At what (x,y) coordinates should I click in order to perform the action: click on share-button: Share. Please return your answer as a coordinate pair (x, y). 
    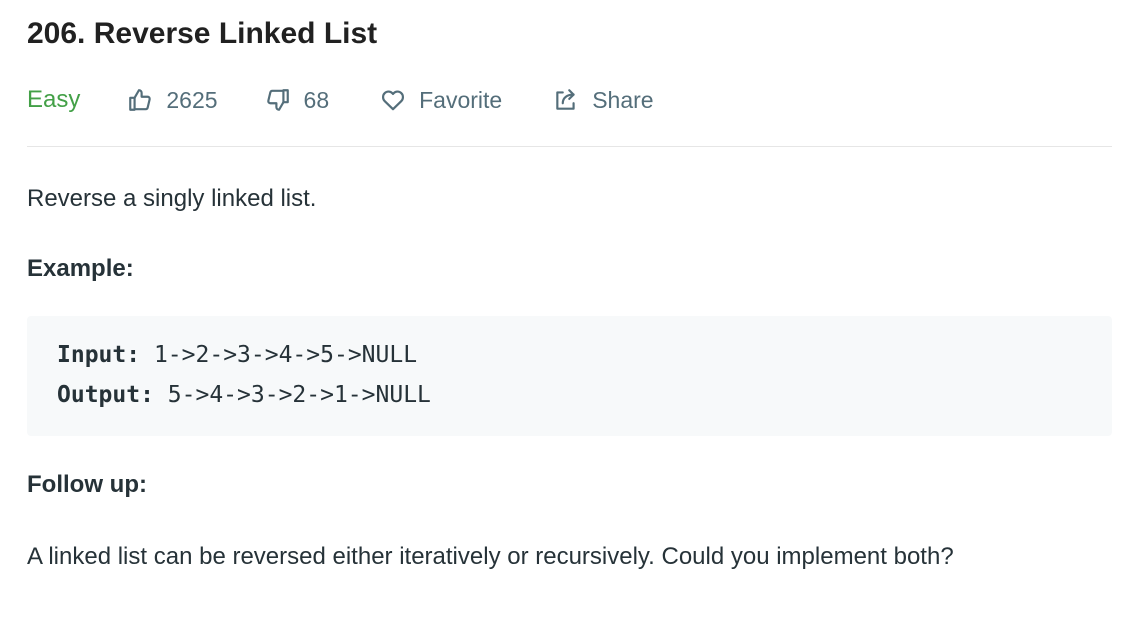
    Looking at the image, I should click on (603, 100).